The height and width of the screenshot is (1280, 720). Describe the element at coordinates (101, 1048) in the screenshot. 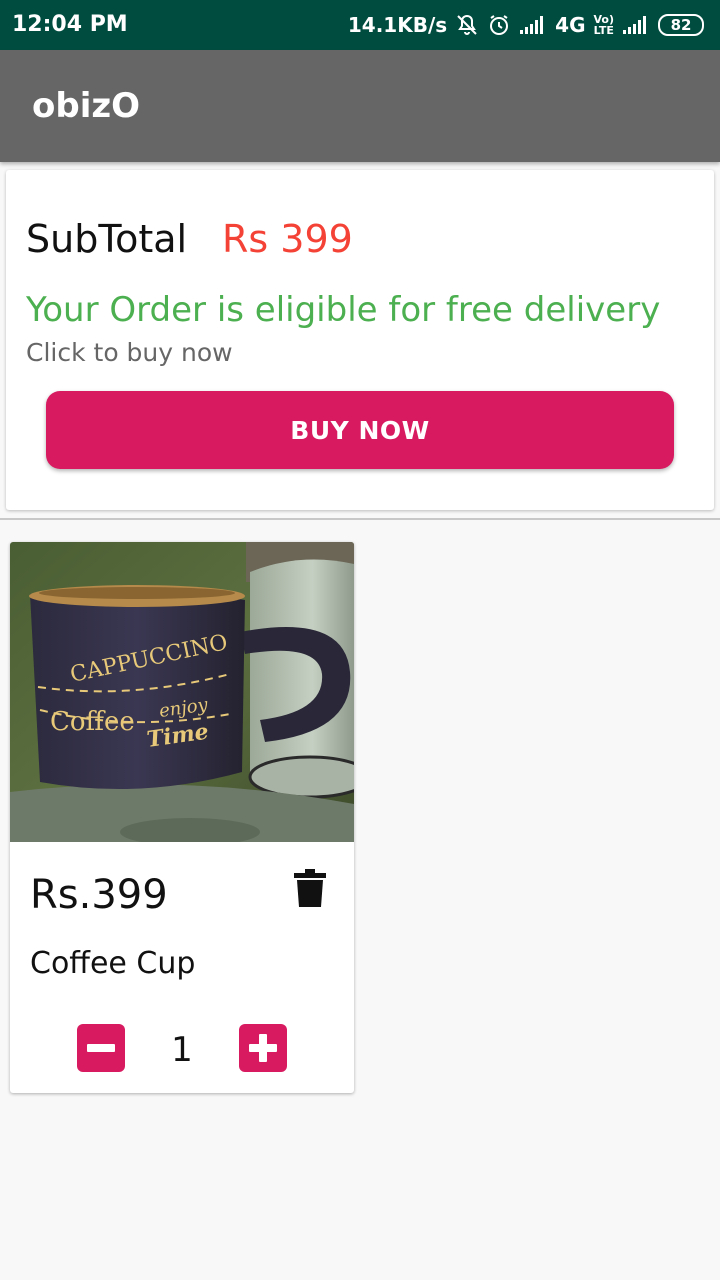

I see `decrease-quantity-button` at that location.